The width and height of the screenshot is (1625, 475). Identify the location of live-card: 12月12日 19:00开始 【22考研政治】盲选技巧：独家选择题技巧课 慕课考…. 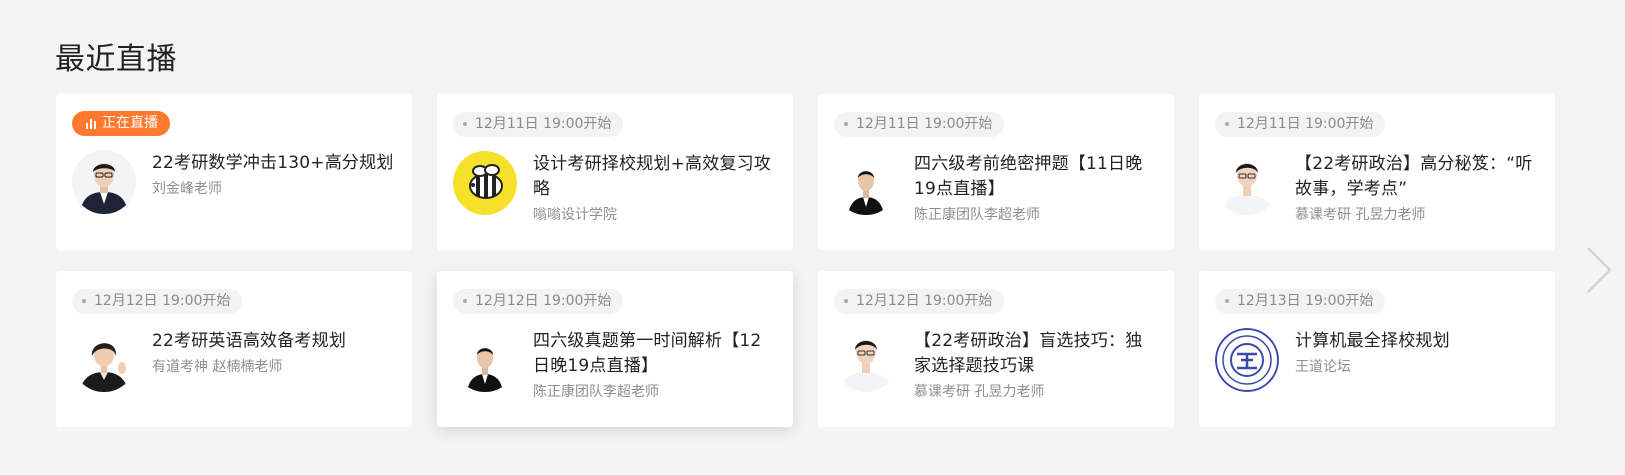
(996, 349).